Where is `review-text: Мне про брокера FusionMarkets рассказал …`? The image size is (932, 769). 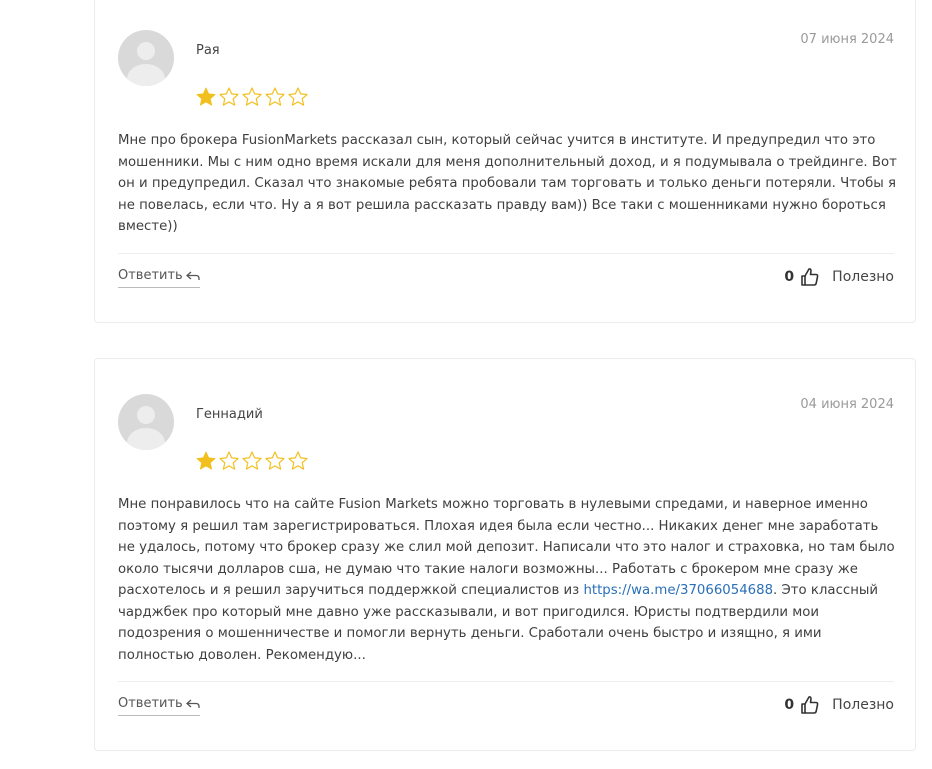
review-text: Мне про брокера FusionMarkets рассказал … is located at coordinates (507, 183).